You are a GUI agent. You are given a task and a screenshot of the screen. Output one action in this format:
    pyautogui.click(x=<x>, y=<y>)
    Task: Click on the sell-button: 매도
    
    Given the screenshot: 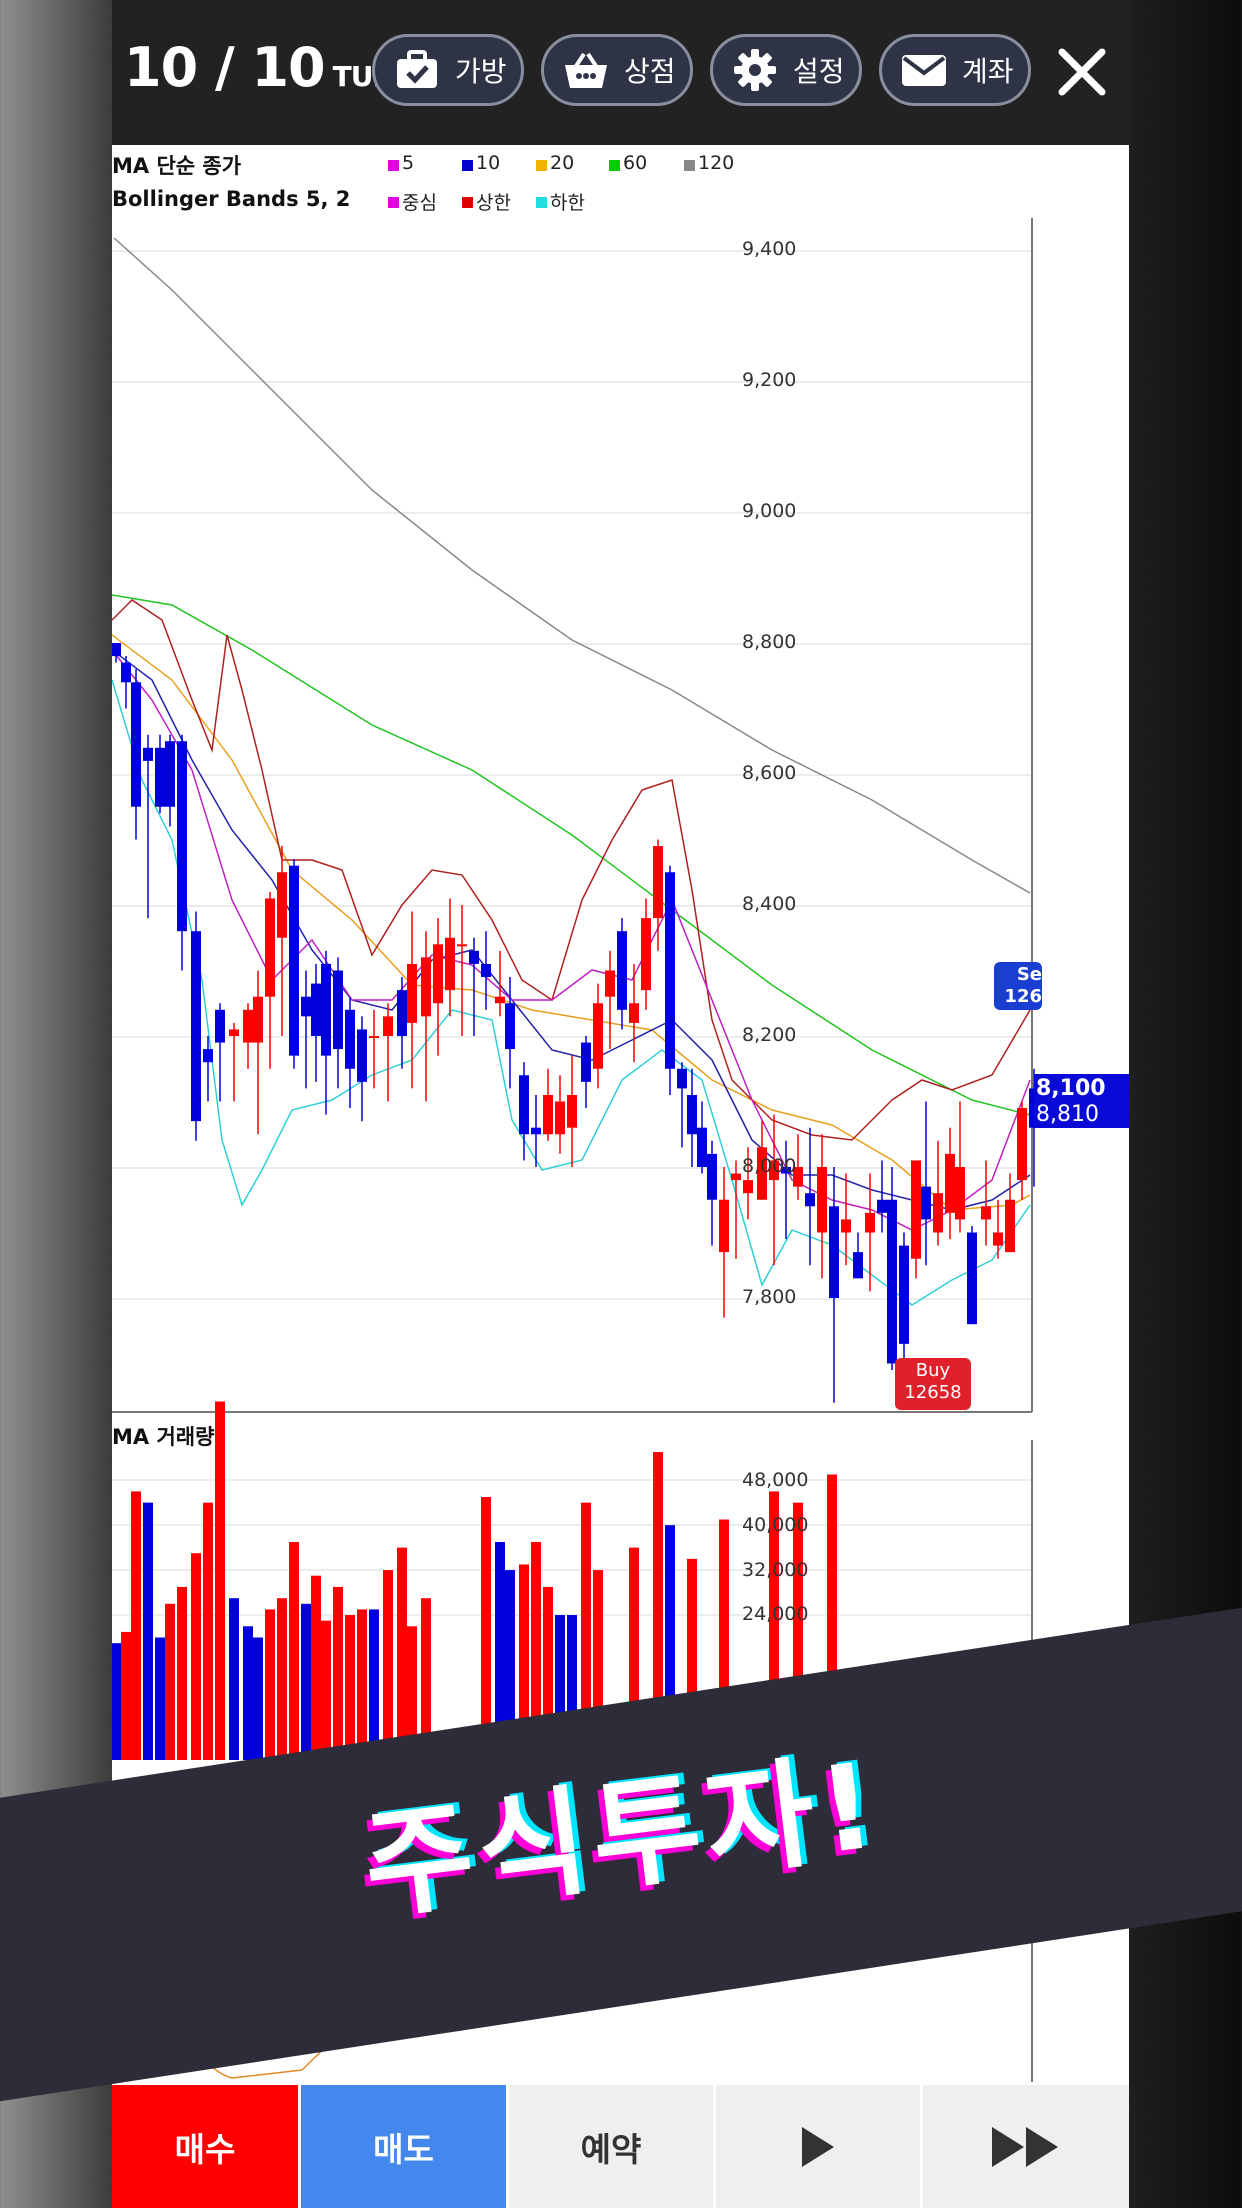 What is the action you would take?
    pyautogui.click(x=403, y=2146)
    